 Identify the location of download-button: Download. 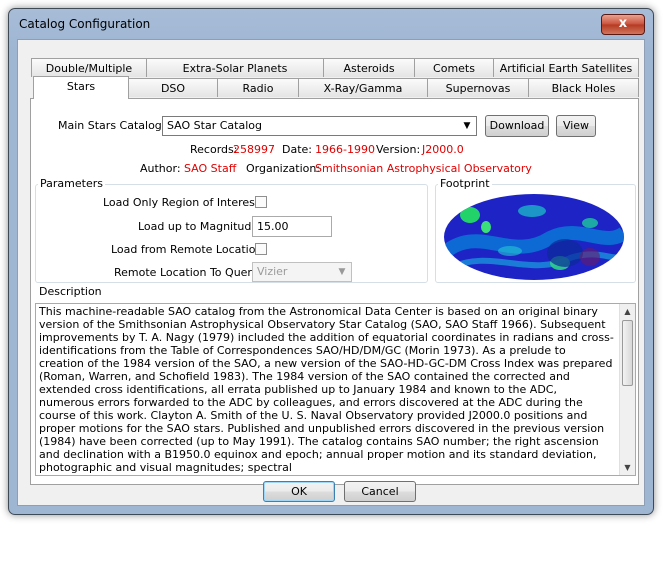
(517, 126).